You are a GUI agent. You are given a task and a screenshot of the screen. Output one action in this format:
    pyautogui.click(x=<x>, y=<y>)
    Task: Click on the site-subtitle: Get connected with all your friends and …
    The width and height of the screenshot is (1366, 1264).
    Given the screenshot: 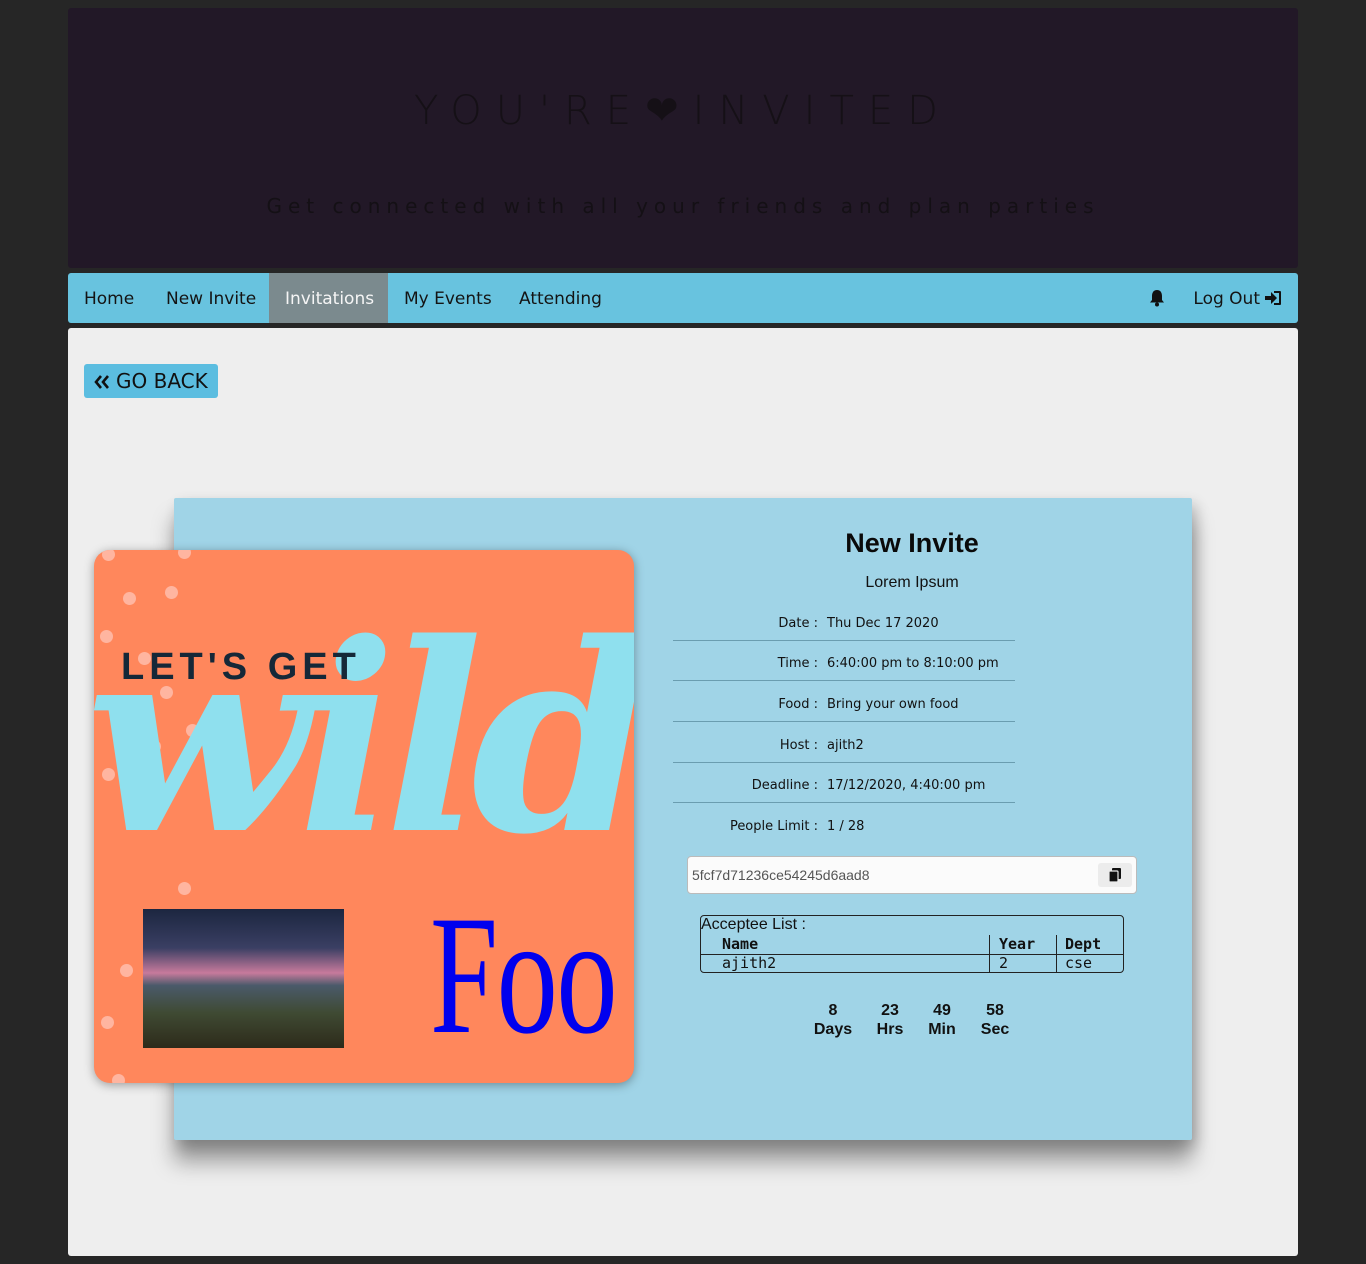 What is the action you would take?
    pyautogui.click(x=683, y=206)
    